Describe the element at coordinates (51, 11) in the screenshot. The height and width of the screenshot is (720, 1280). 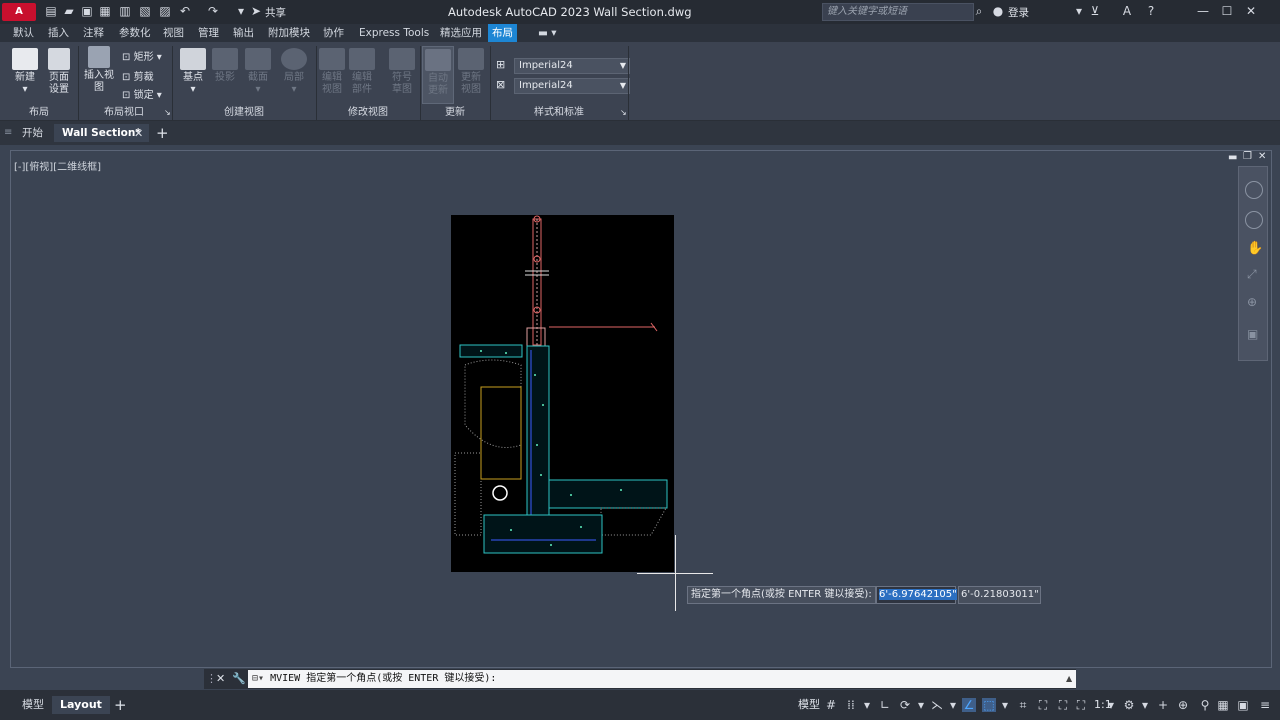
I see `new-file-icon: ▤` at that location.